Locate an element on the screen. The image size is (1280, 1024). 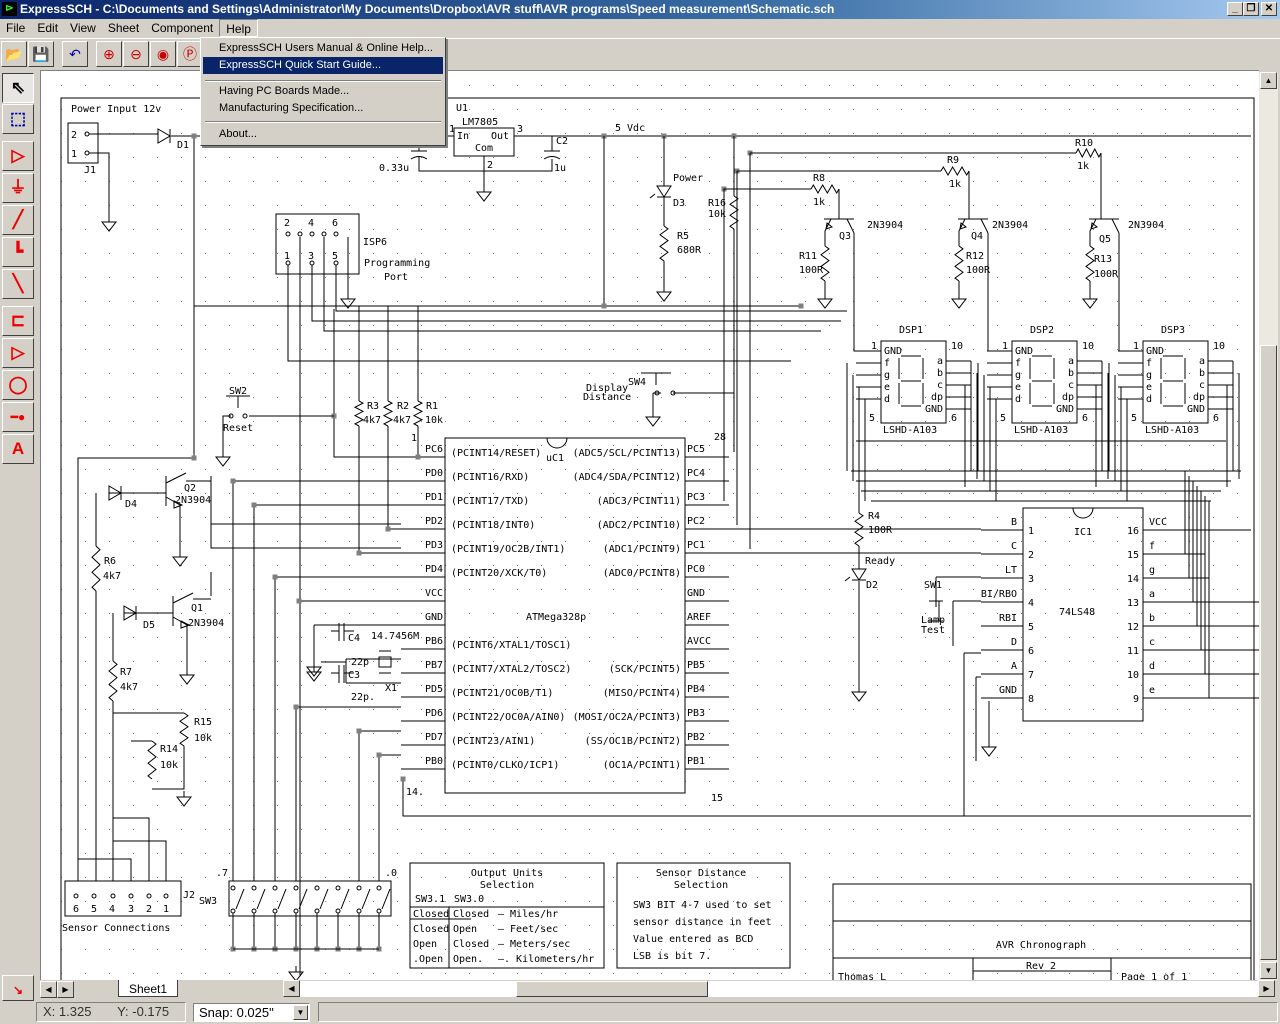
display-part: LSHD-A103 is located at coordinates (1041, 430).